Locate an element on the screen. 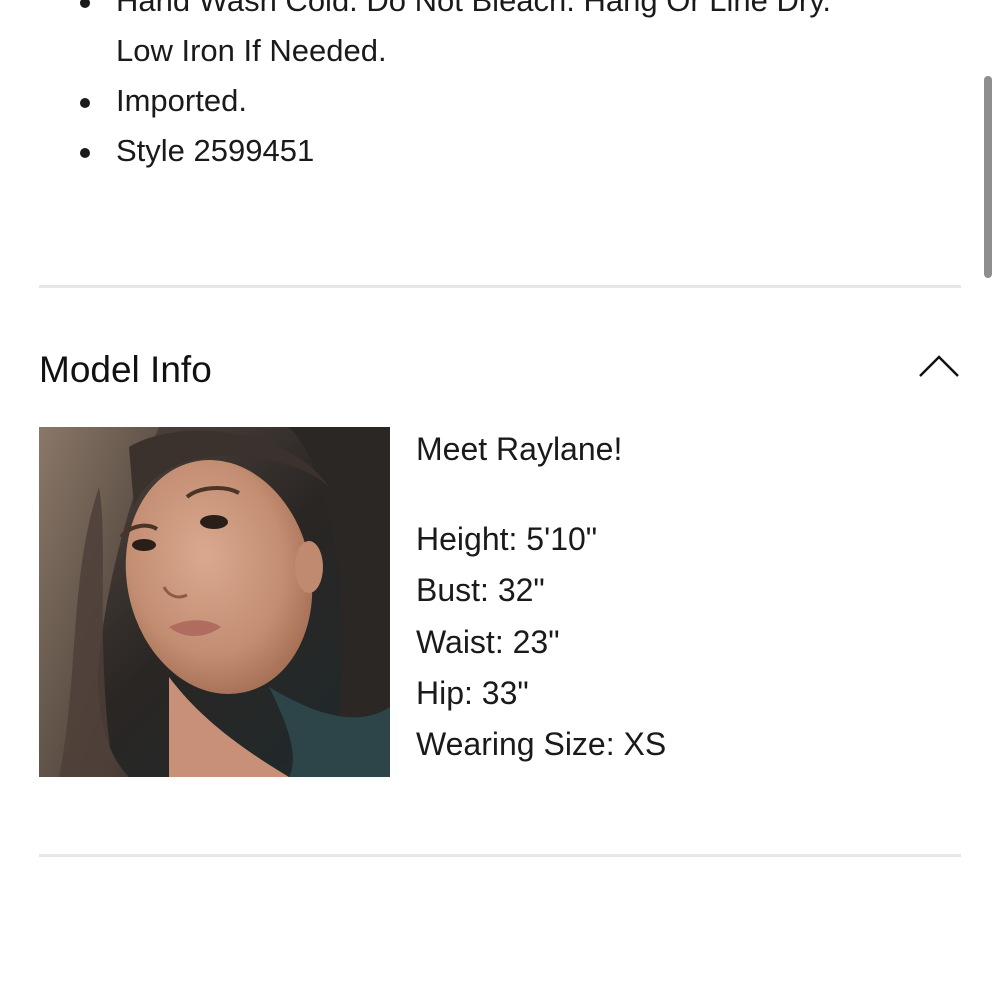  model-stat-hip: Hip: 33" is located at coordinates (472, 692).